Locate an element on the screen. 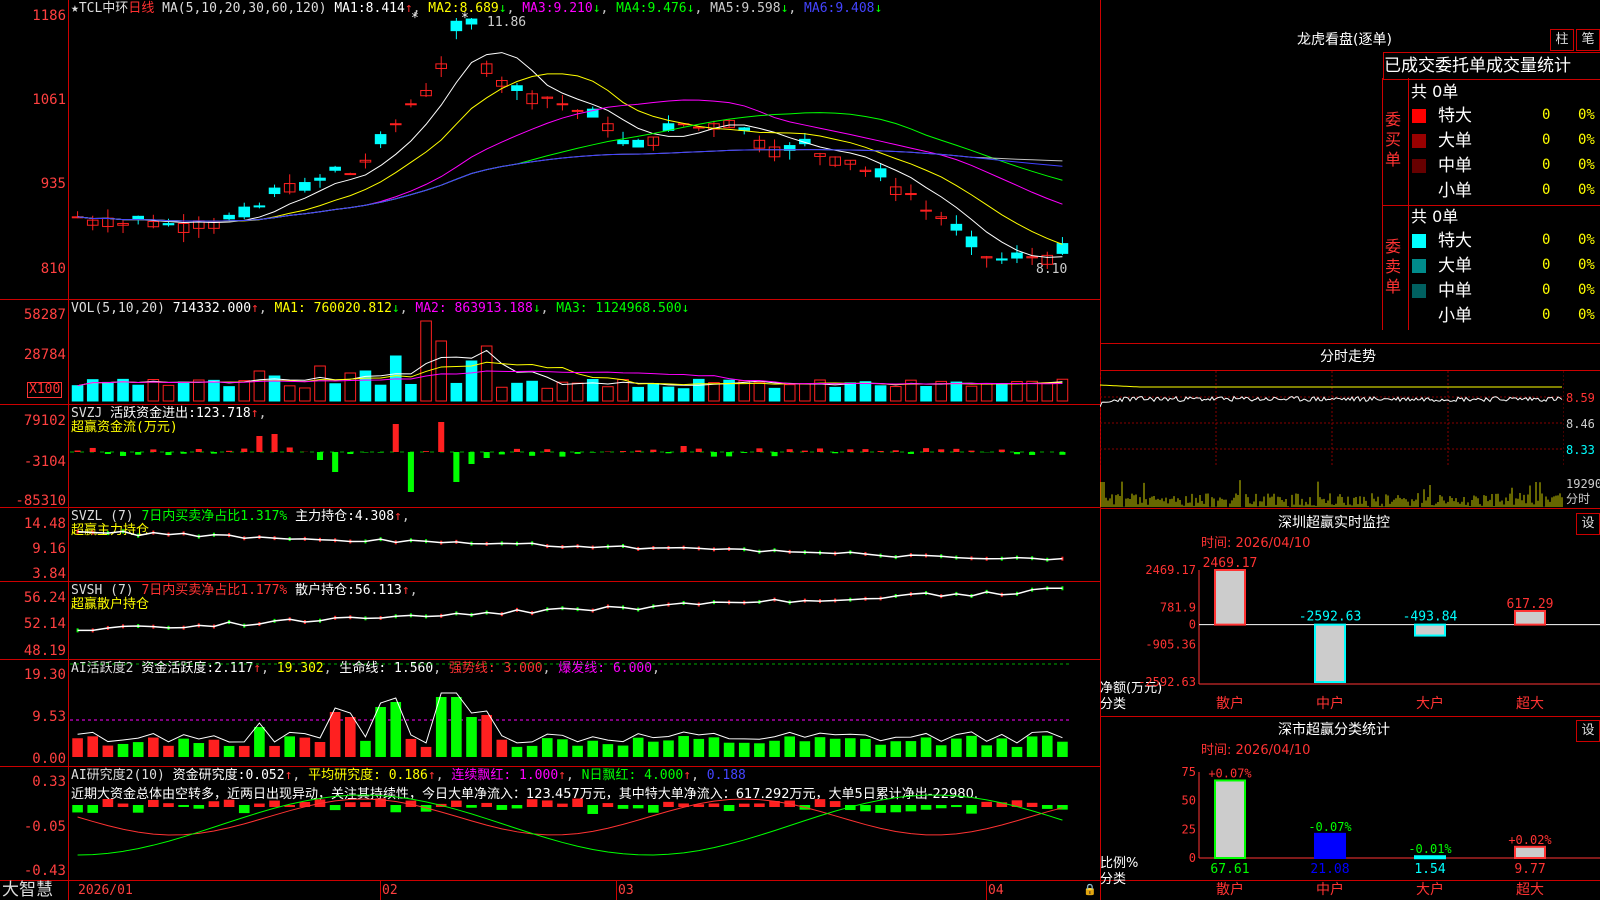 Image resolution: width=1600 pixels, height=900 pixels. period-label: 日线 is located at coordinates (141, 8).